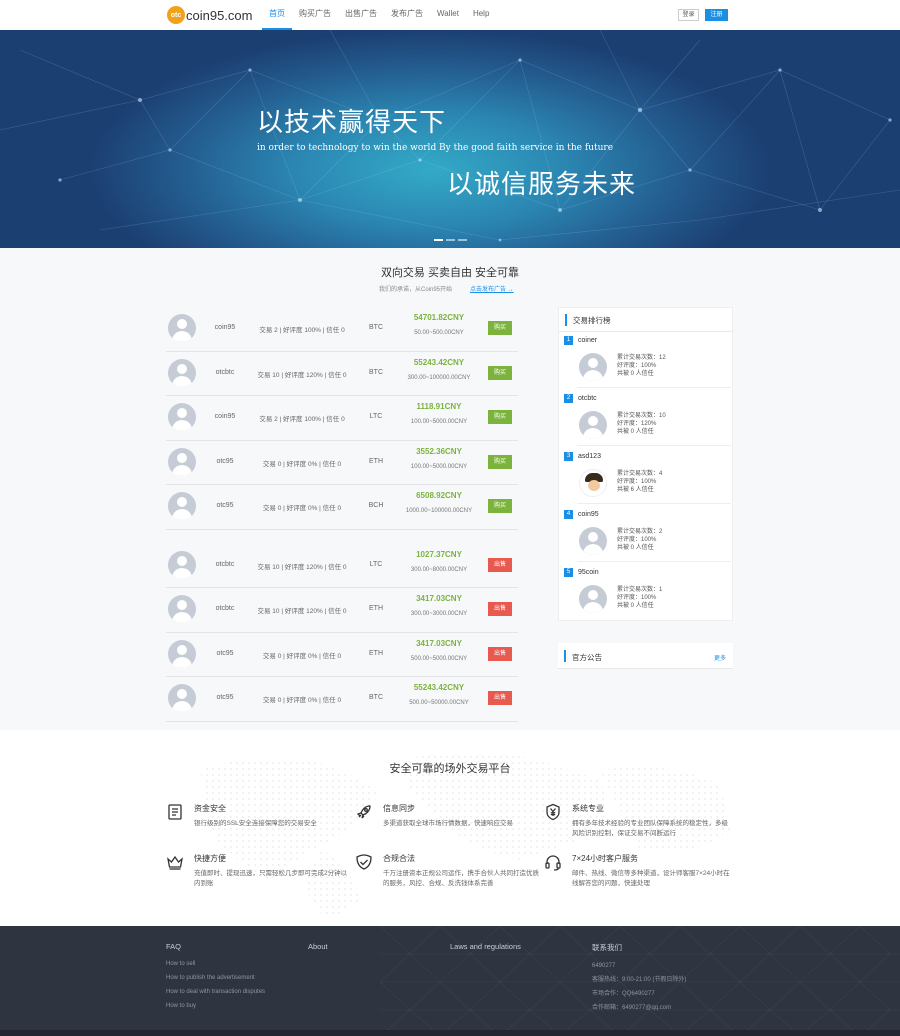 Image resolution: width=900 pixels, height=1036 pixels. Describe the element at coordinates (592, 320) in the screenshot. I see `ranking-title: 交易排行榜` at that location.